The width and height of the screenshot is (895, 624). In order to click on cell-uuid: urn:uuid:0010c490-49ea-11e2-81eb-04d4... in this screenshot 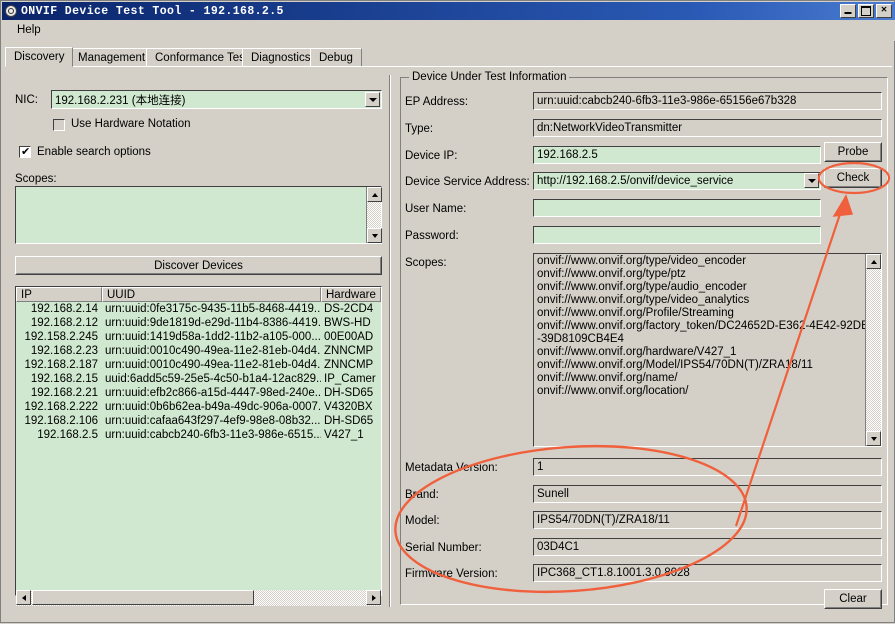, I will do `click(213, 365)`.